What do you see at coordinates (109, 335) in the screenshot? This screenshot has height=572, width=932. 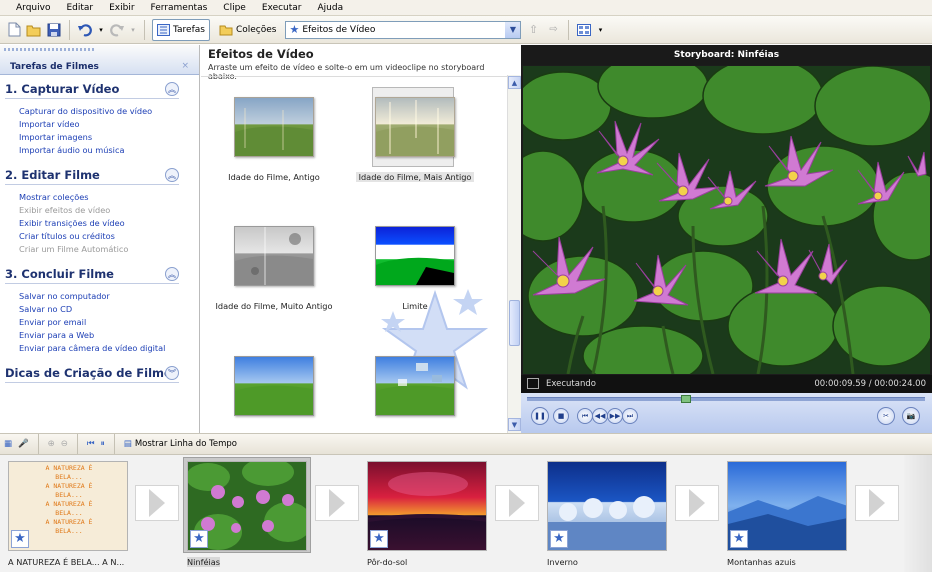 I see `task-send-web: Enviar para a Web` at bounding box center [109, 335].